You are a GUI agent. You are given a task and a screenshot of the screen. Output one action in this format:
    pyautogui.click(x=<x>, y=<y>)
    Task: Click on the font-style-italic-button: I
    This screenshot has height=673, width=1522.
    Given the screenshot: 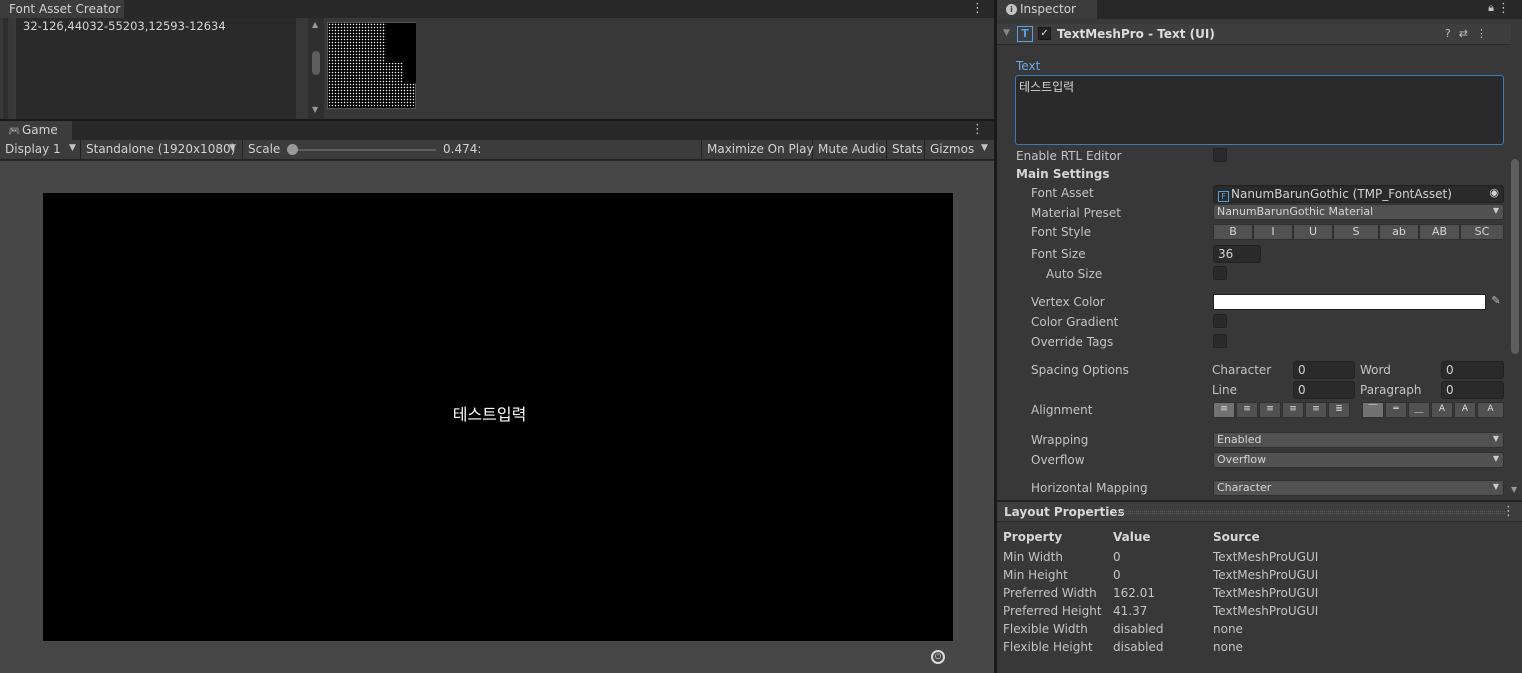 What is the action you would take?
    pyautogui.click(x=1273, y=232)
    